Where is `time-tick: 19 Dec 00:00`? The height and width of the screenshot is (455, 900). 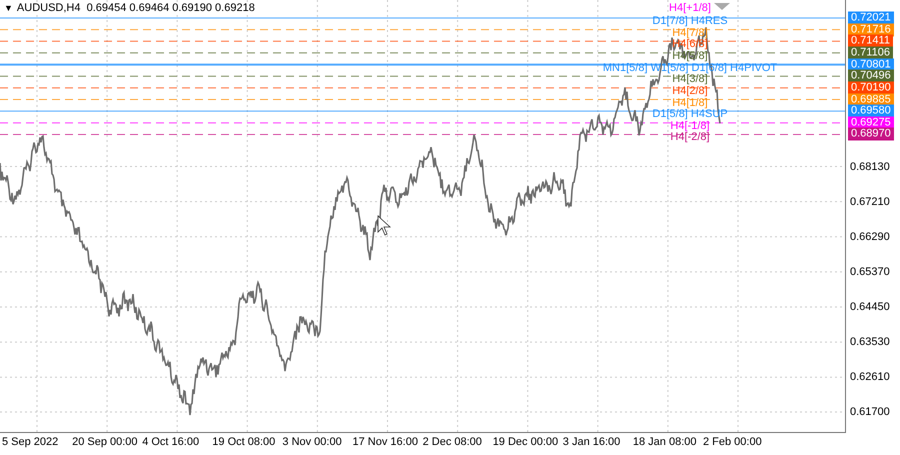 time-tick: 19 Dec 00:00 is located at coordinates (525, 442).